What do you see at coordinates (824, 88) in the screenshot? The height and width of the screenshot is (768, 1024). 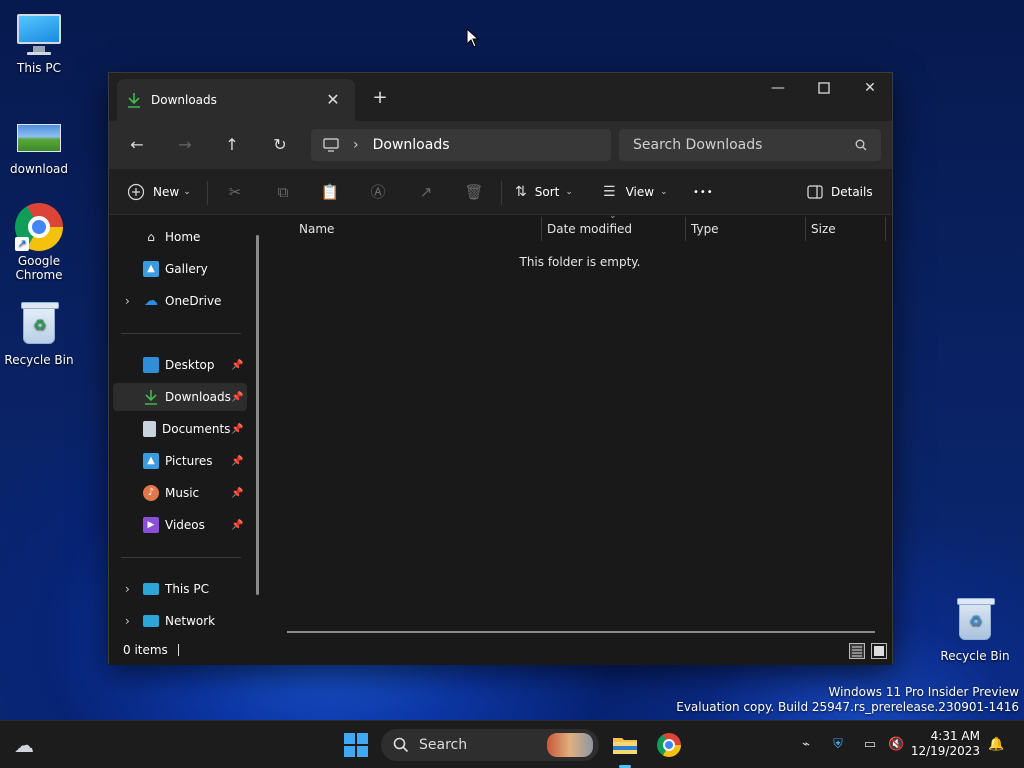 I see `maximize-button` at bounding box center [824, 88].